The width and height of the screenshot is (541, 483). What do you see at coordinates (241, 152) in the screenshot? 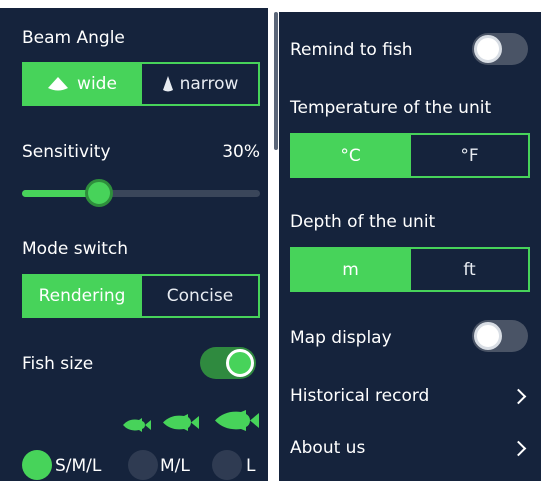
I see `sensitivity-value: 30%` at bounding box center [241, 152].